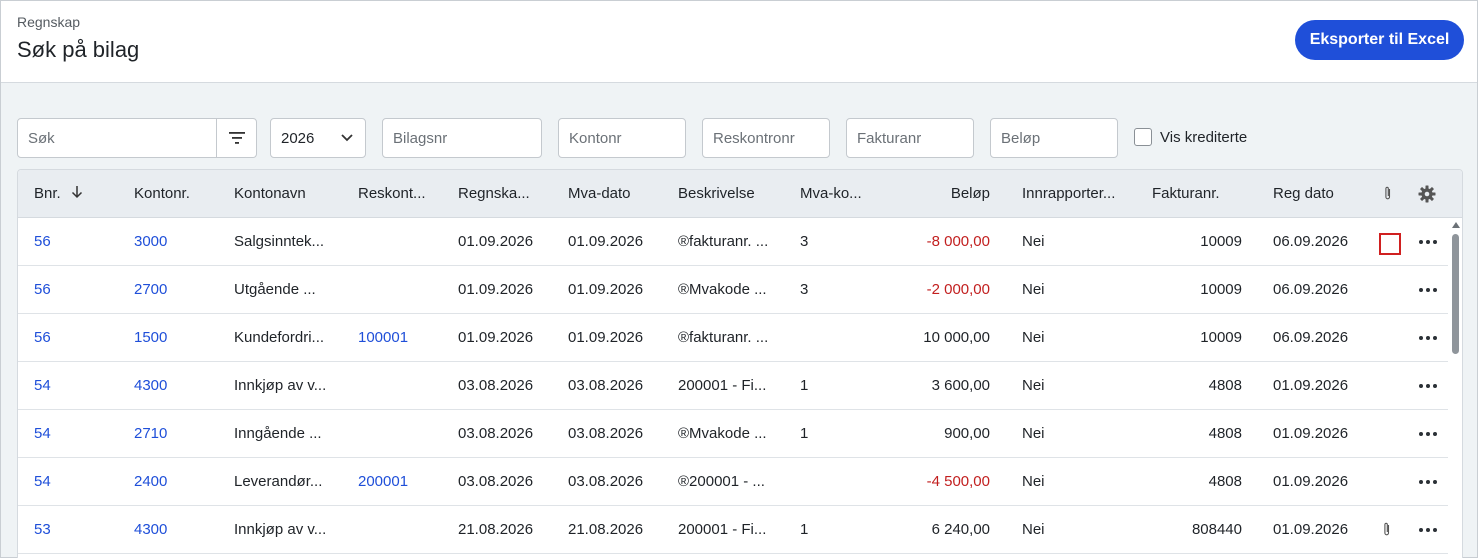 This screenshot has height=558, width=1478. I want to click on cell-mva-kode: 3, so click(804, 289).